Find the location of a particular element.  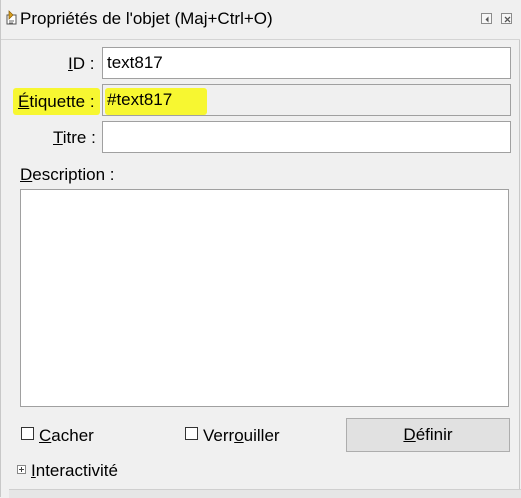

id-field: text817 is located at coordinates (306, 63).